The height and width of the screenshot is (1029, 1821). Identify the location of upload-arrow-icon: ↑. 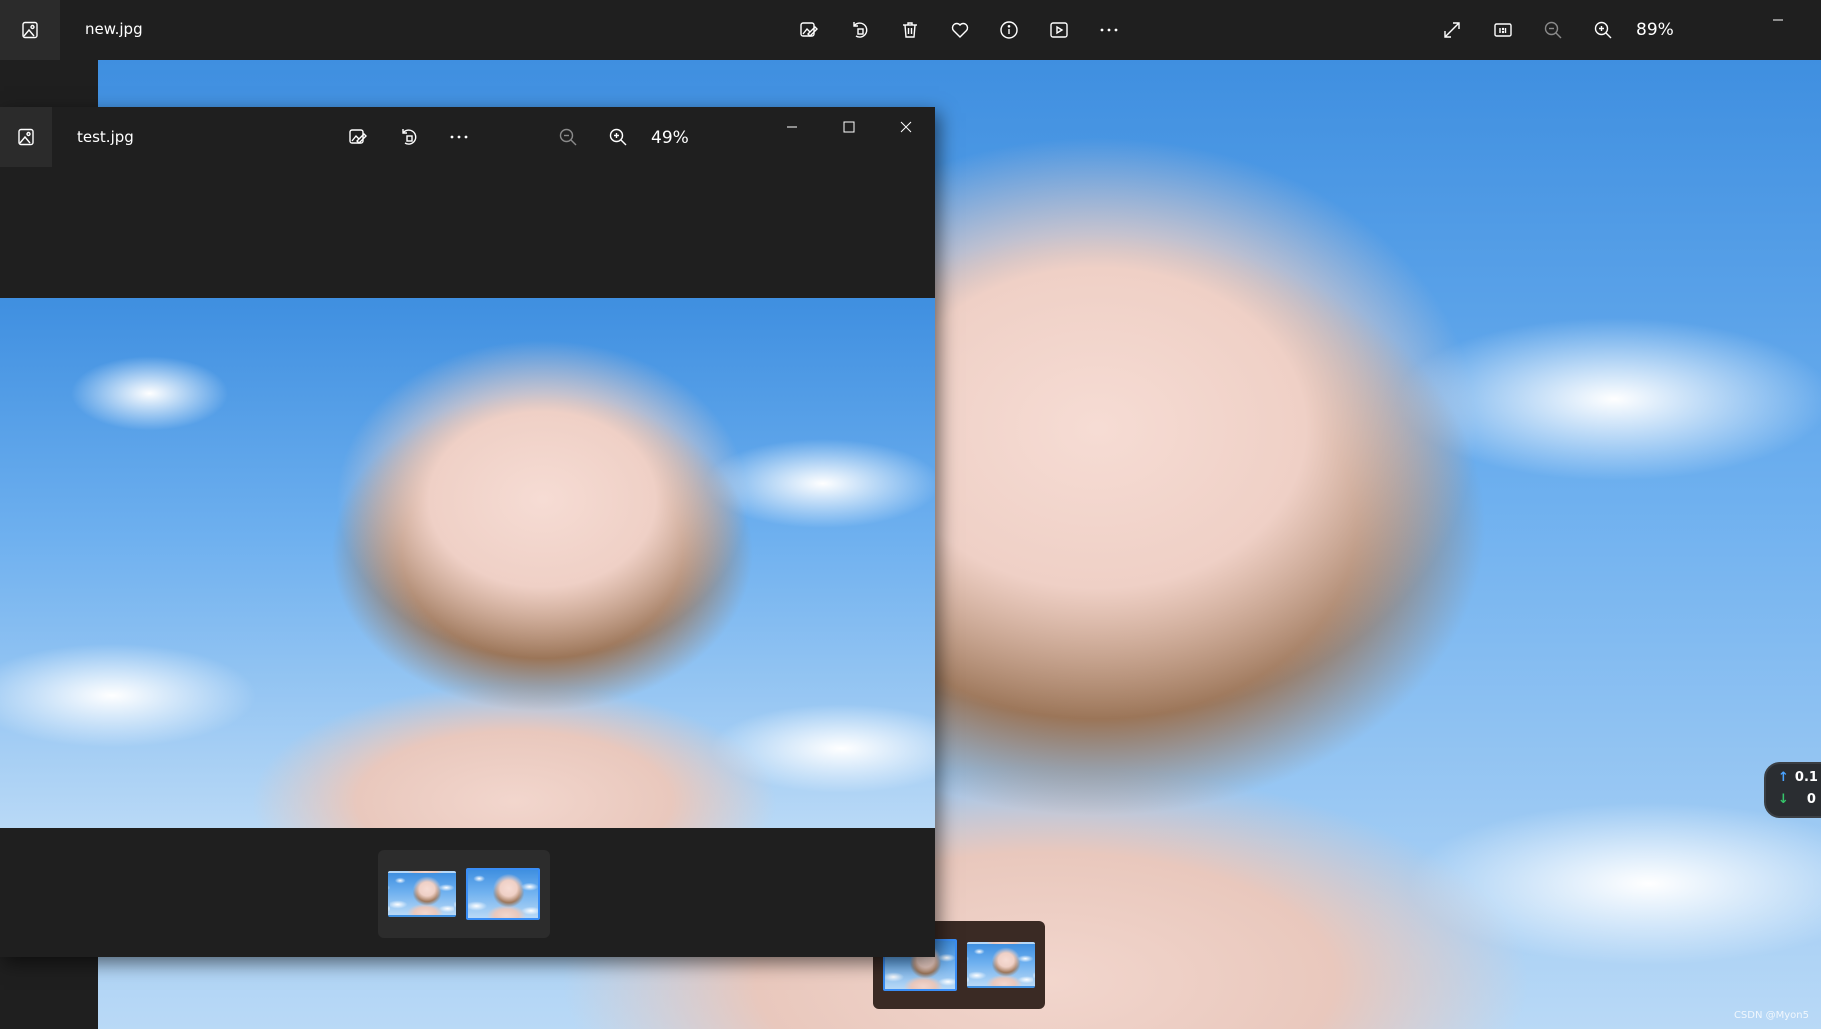
(1783, 777).